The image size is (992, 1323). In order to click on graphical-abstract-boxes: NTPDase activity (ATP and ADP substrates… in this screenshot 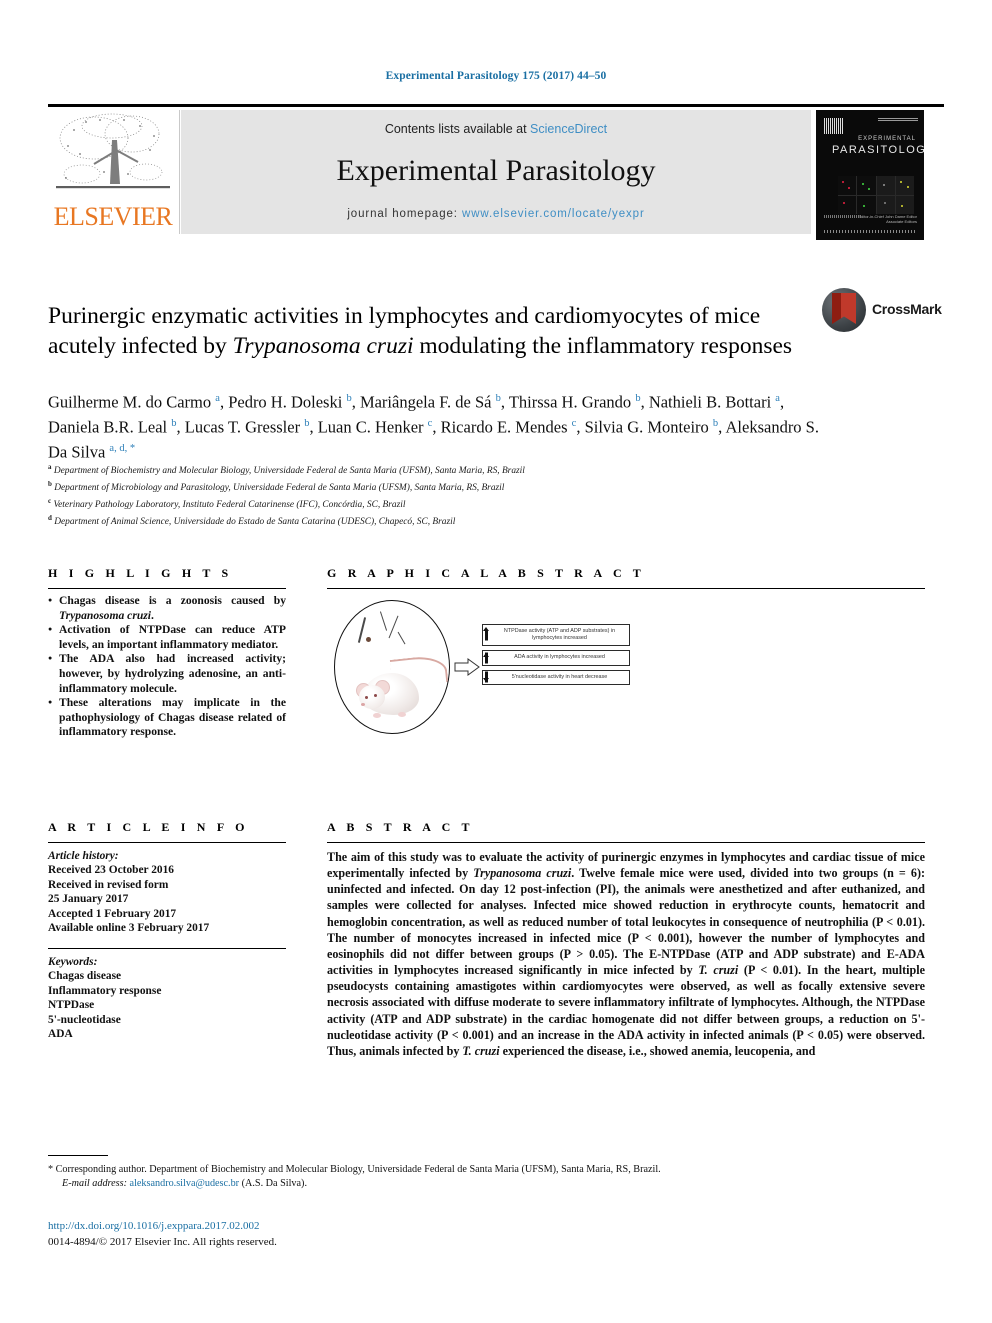, I will do `click(556, 656)`.